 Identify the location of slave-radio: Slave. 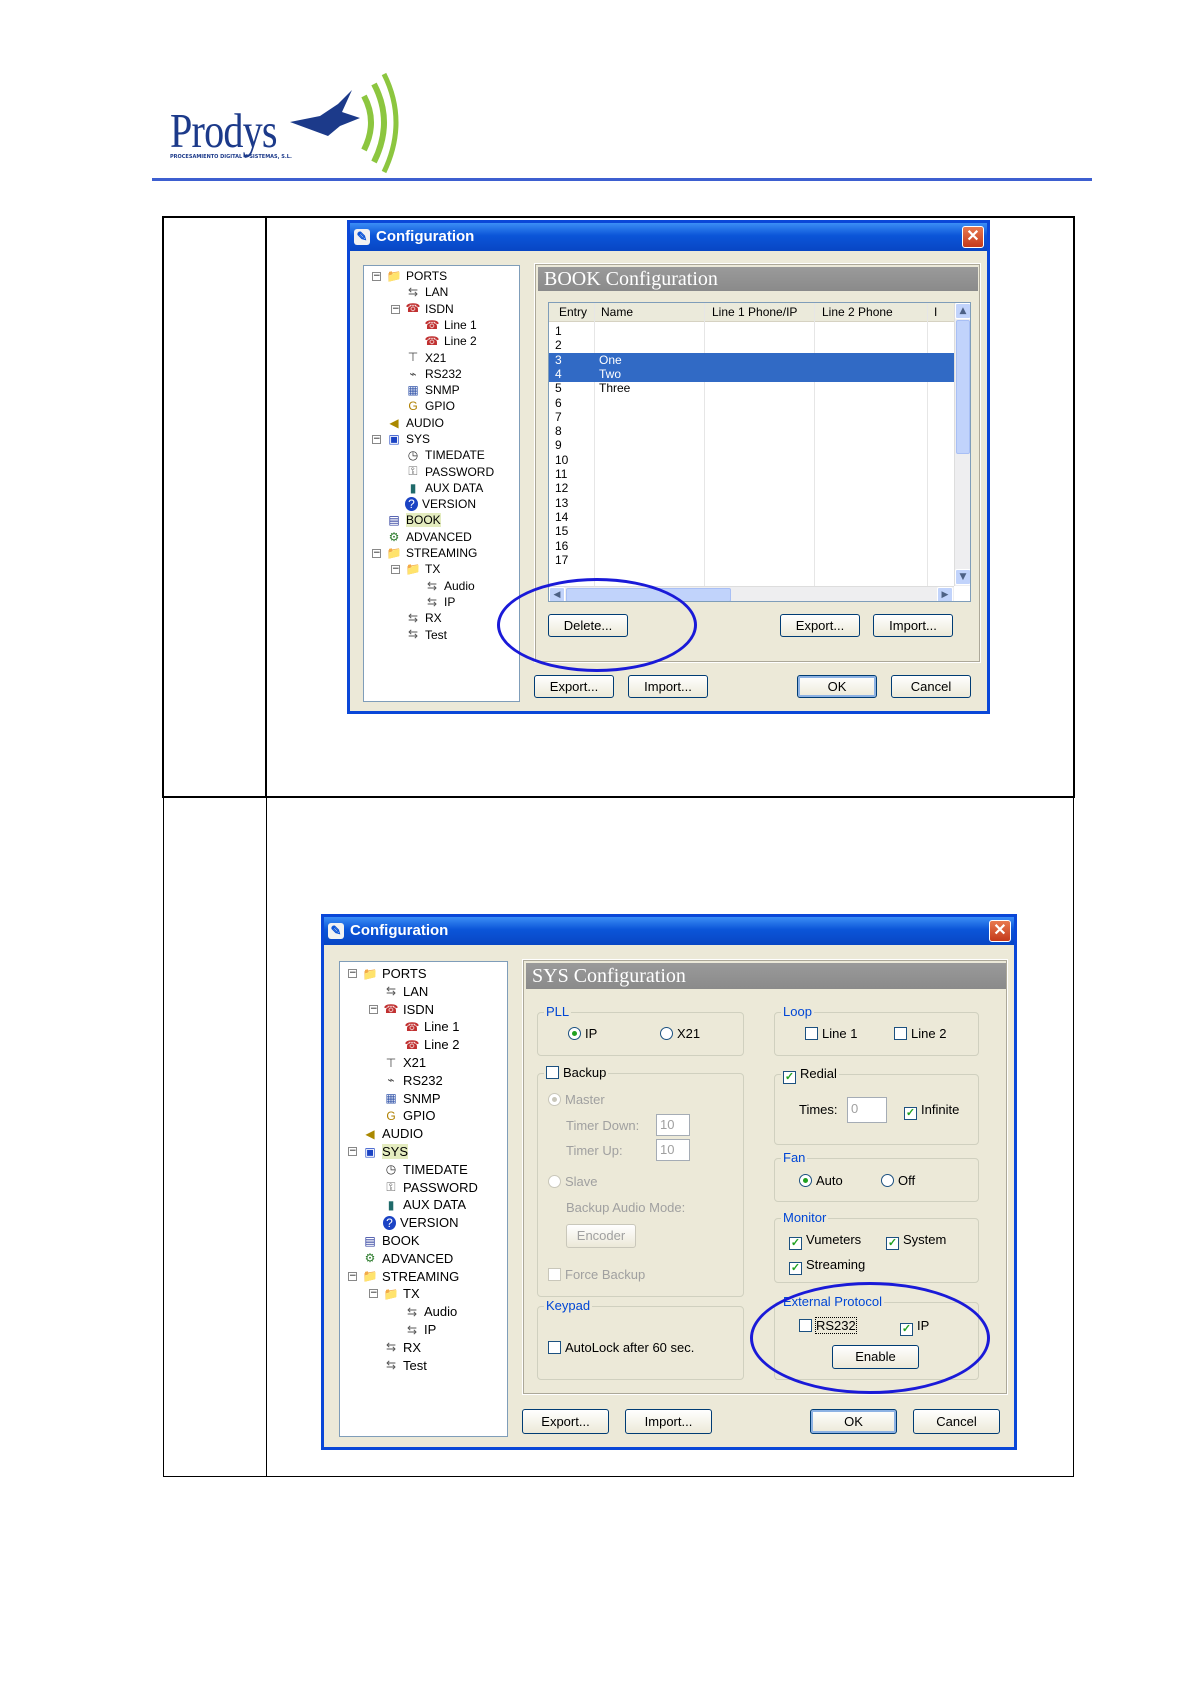
(573, 1181).